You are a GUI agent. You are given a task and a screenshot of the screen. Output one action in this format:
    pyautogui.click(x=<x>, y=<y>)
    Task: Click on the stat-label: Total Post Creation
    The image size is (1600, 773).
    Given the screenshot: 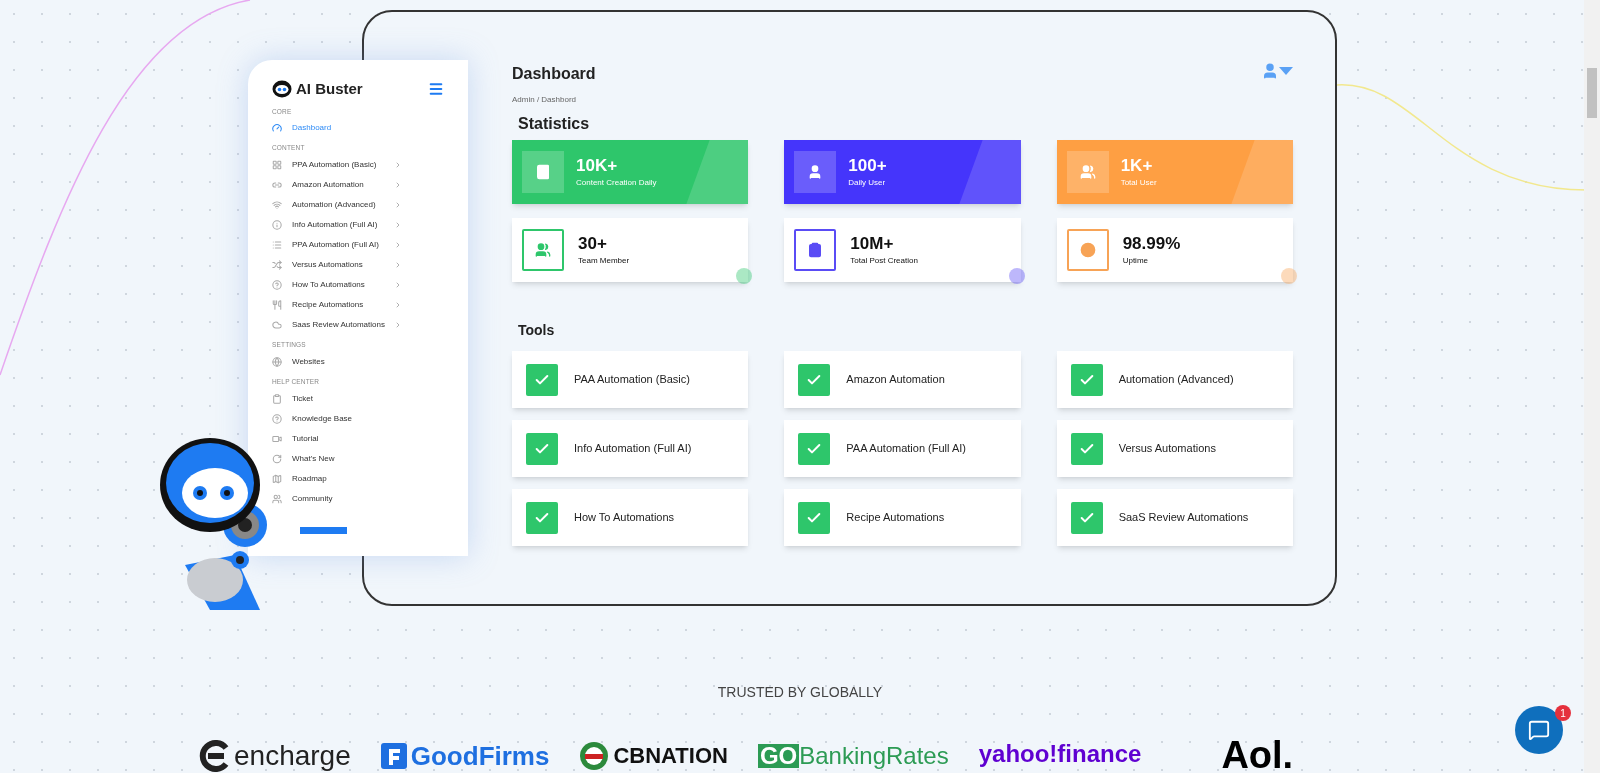 What is the action you would take?
    pyautogui.click(x=884, y=260)
    